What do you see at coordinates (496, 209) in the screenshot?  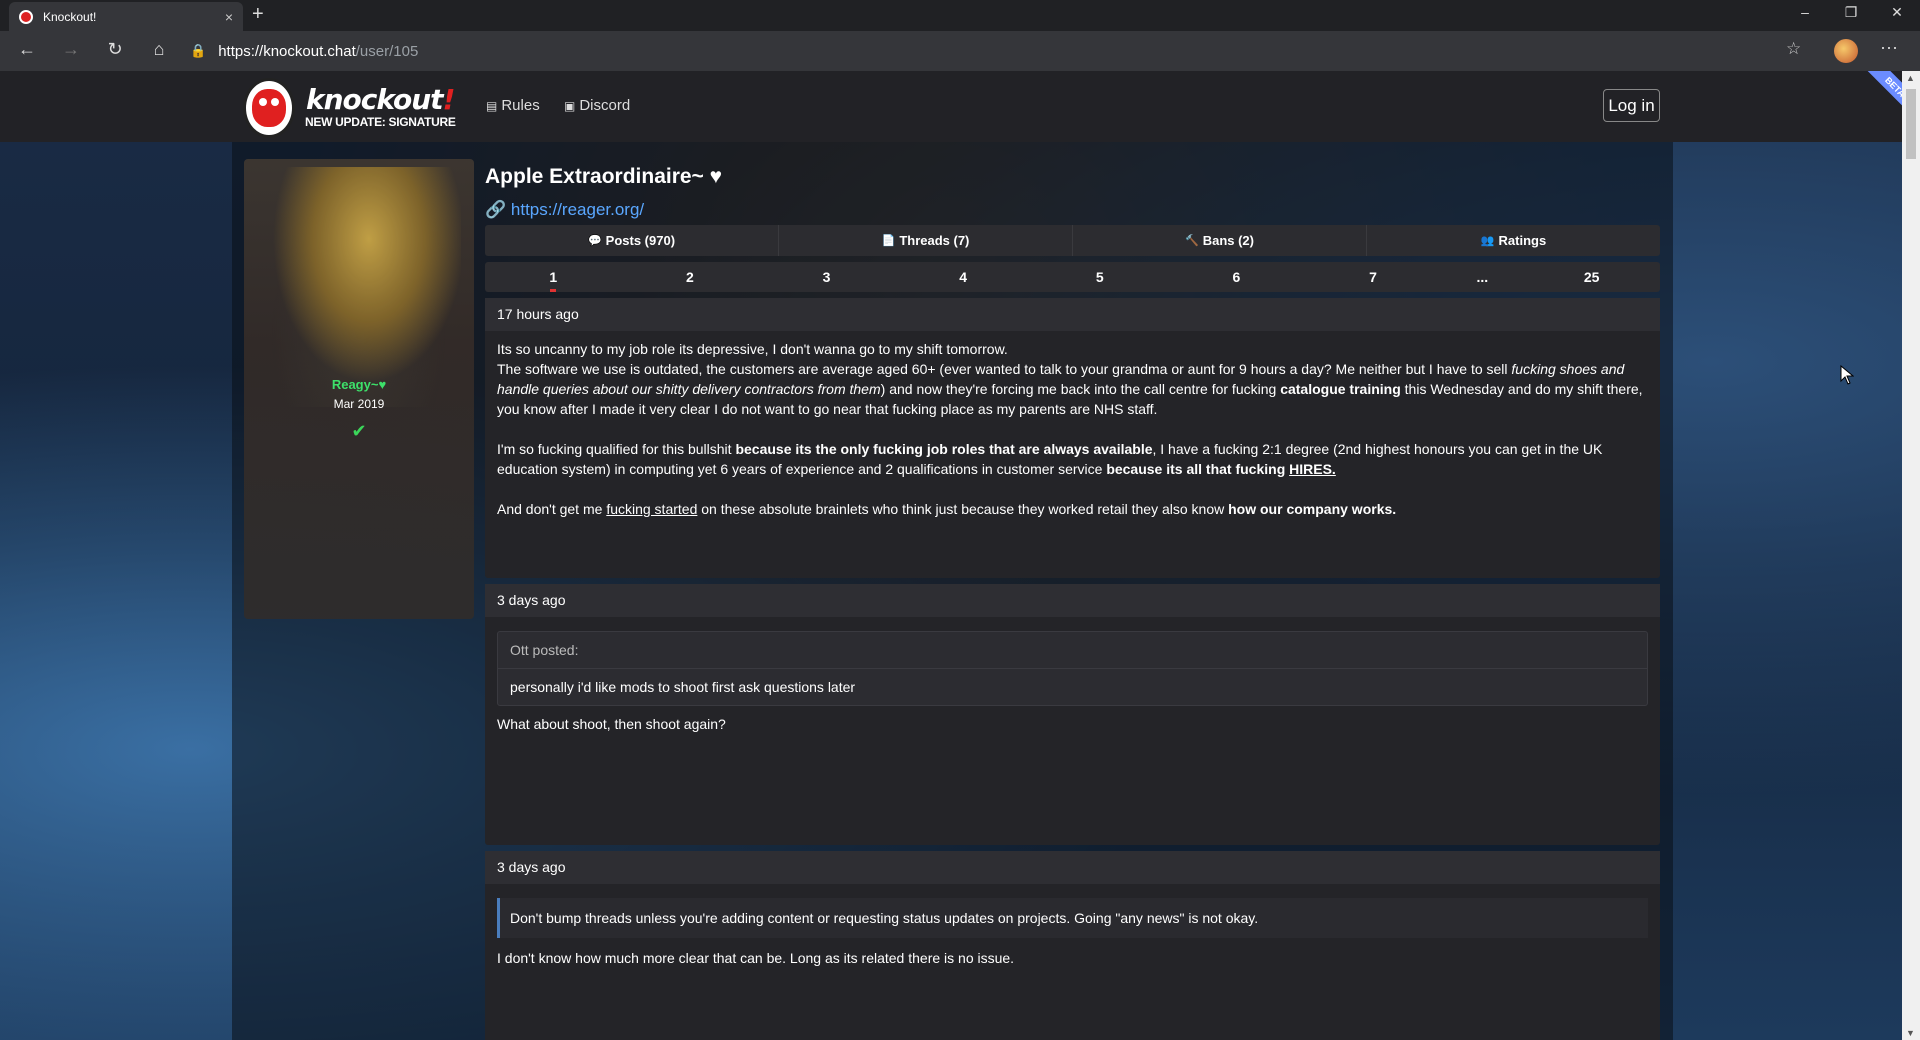 I see `link-icon: 🔗` at bounding box center [496, 209].